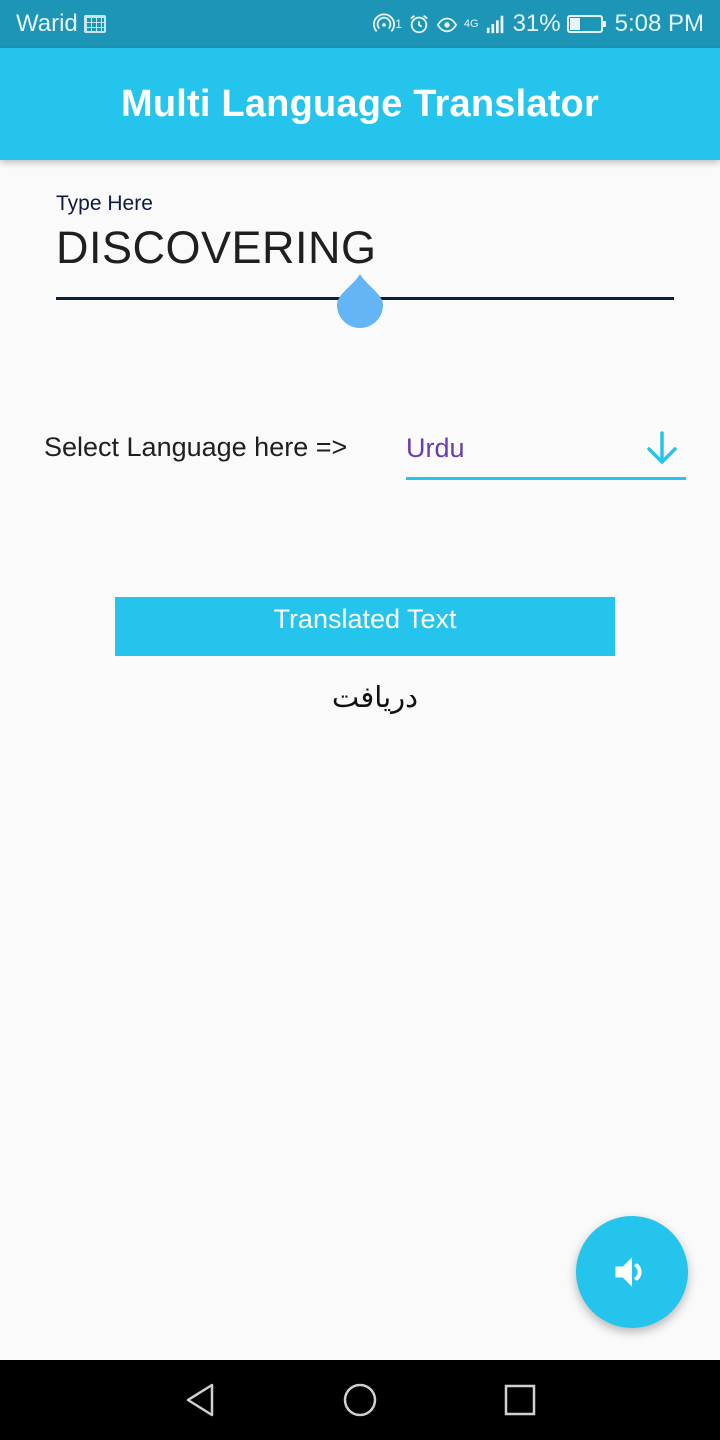 Image resolution: width=720 pixels, height=1440 pixels. Describe the element at coordinates (662, 448) in the screenshot. I see `arrow-down-icon` at that location.